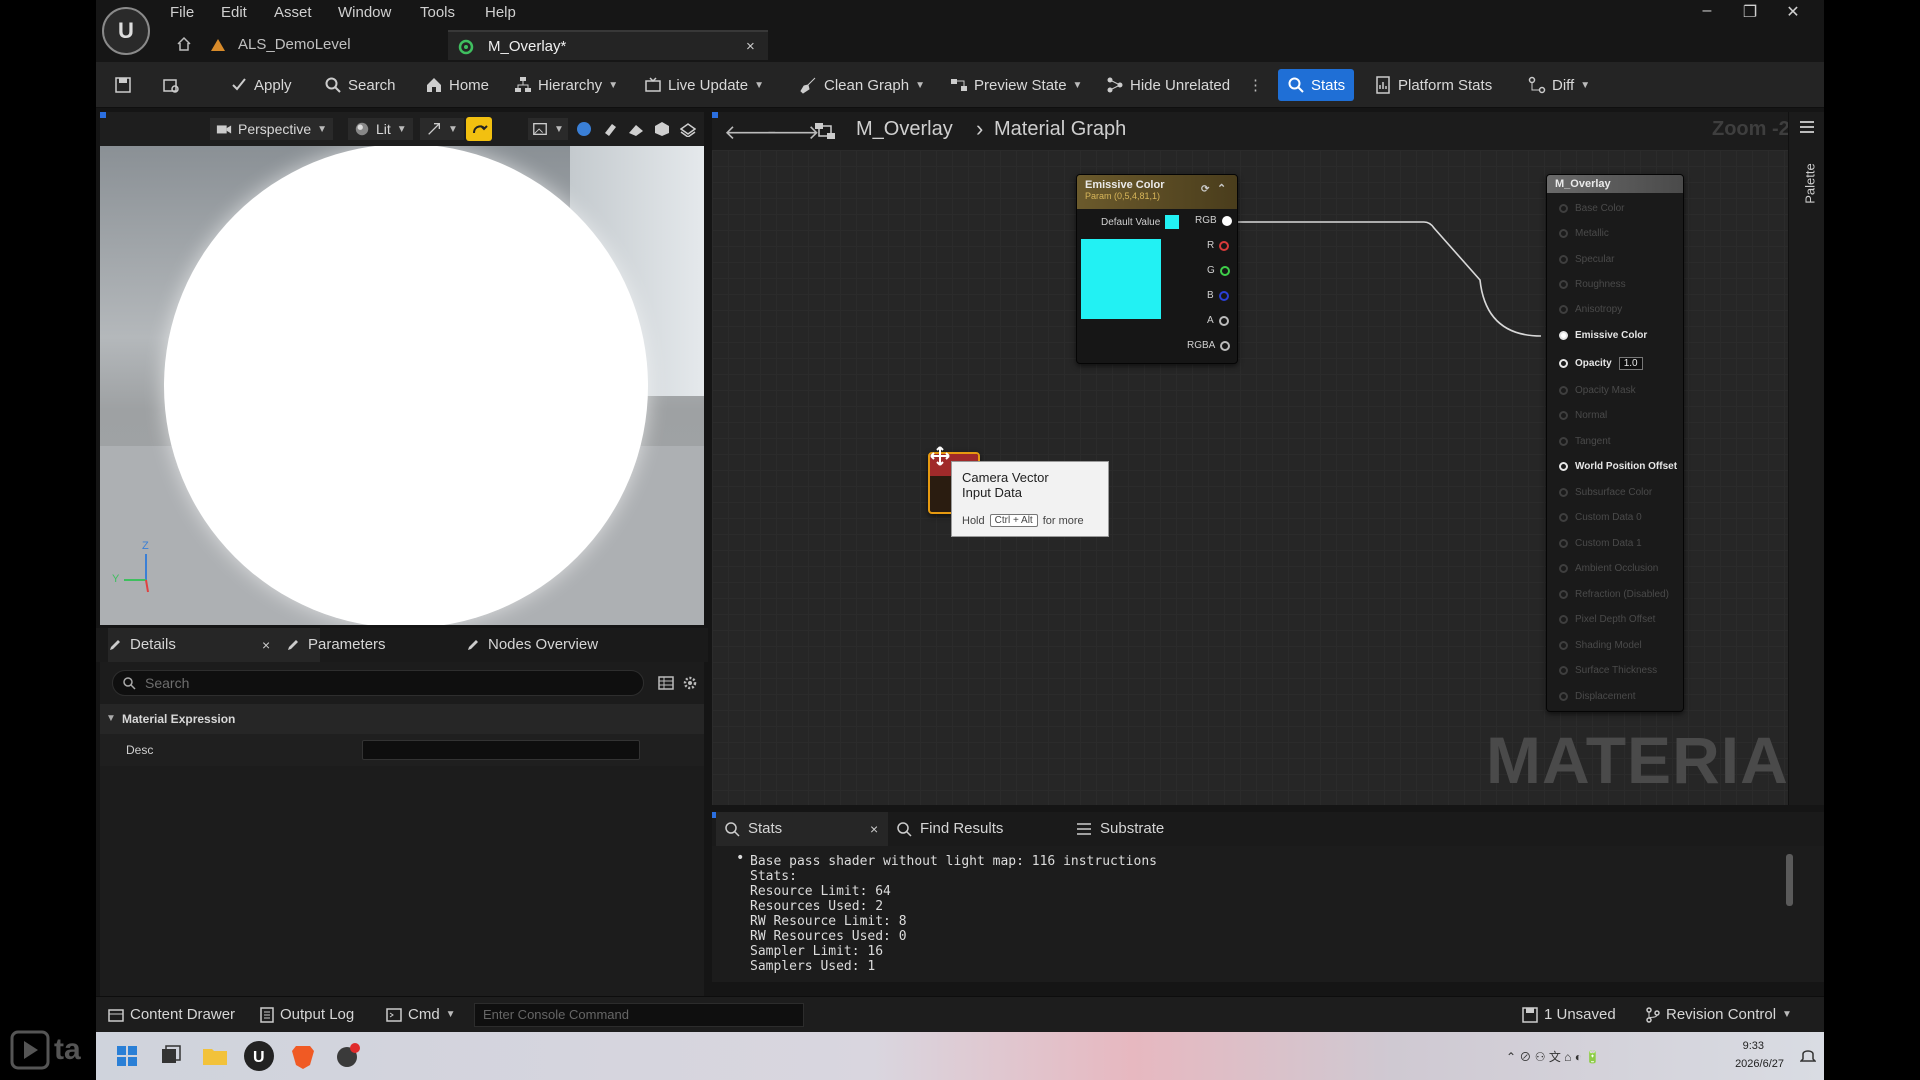 Image resolution: width=1920 pixels, height=1080 pixels. Describe the element at coordinates (1433, 85) in the screenshot. I see `platform-stats-button: Platform Stats` at that location.